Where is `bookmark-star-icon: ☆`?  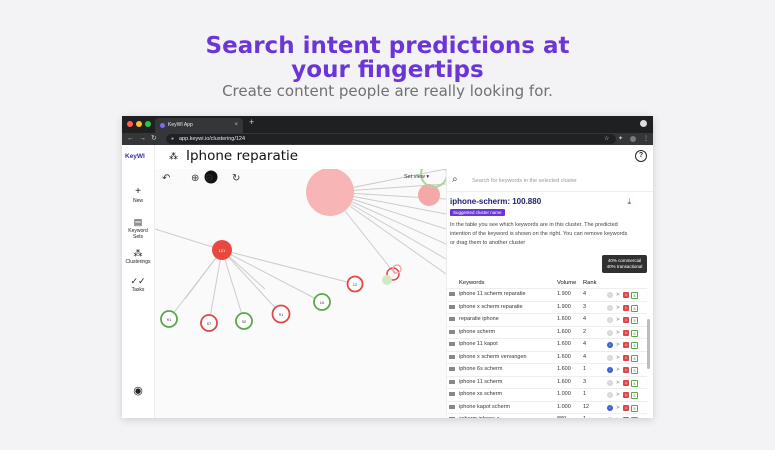 bookmark-star-icon: ☆ is located at coordinates (606, 139).